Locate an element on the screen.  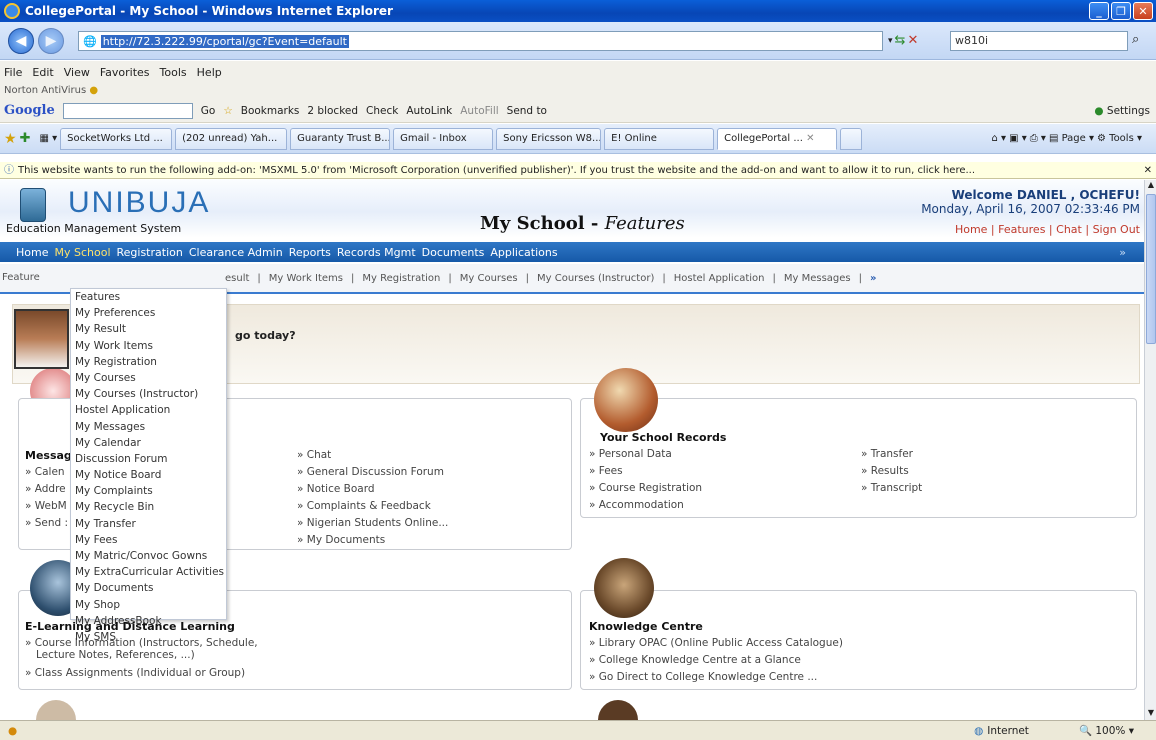
norton-icon: ● is located at coordinates (93, 90).